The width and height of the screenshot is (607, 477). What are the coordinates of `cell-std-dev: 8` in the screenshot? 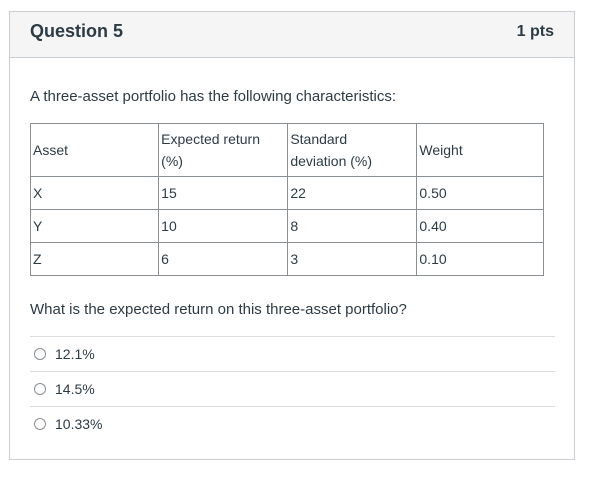 It's located at (352, 226).